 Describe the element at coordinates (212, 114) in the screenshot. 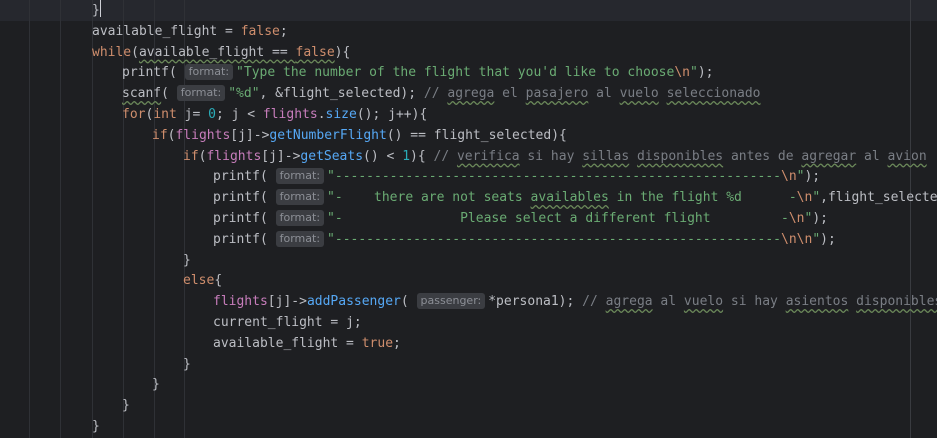

I see `code-token: 0` at that location.